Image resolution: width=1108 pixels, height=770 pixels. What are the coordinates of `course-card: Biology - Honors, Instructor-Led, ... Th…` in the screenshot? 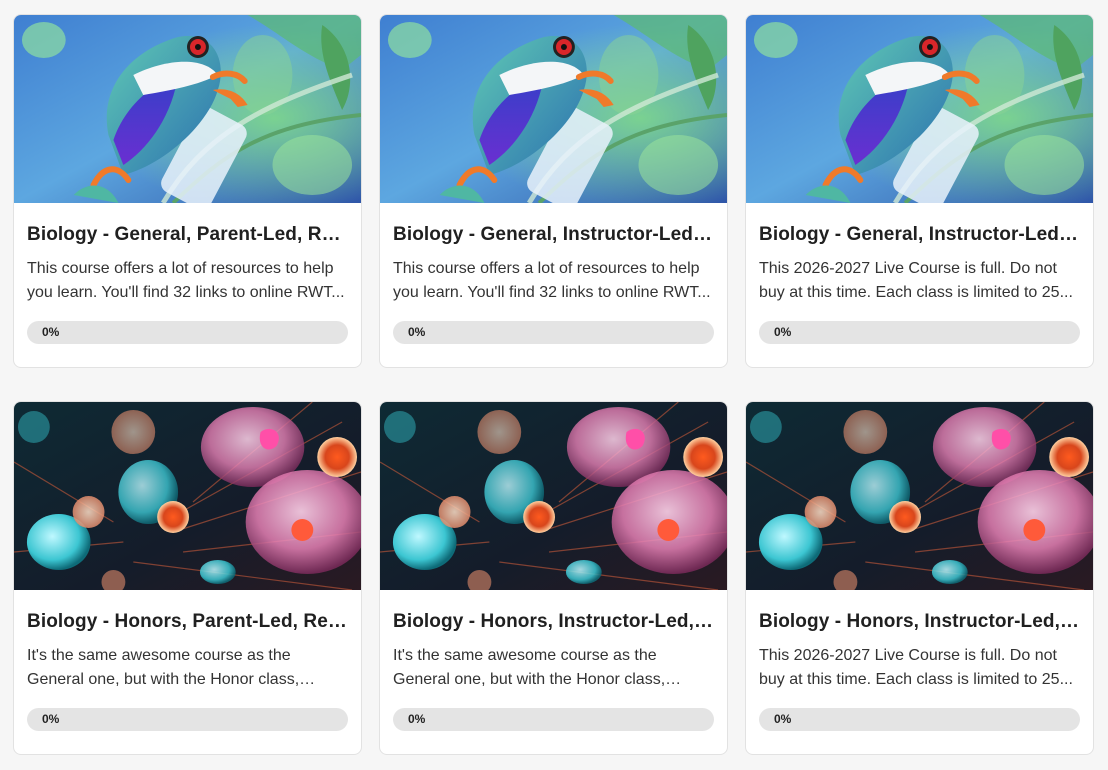 It's located at (919, 578).